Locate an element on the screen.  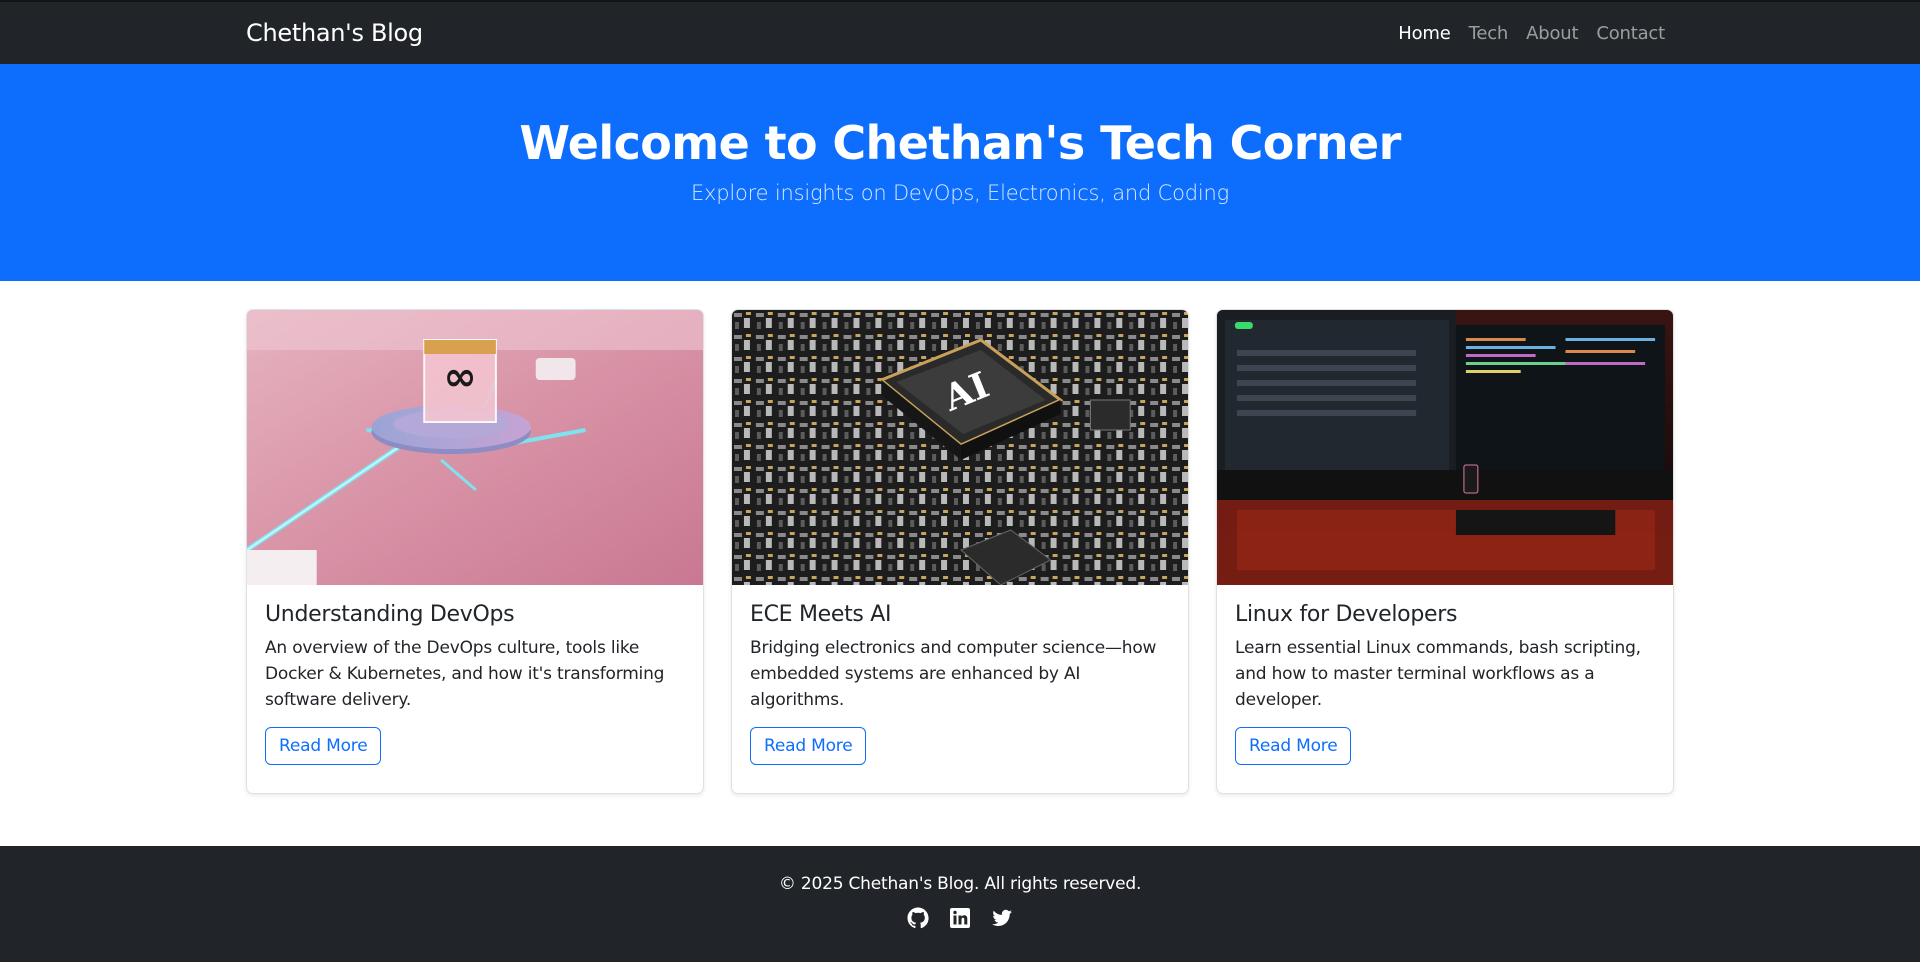
nav-link-contact: Contact is located at coordinates (1630, 33).